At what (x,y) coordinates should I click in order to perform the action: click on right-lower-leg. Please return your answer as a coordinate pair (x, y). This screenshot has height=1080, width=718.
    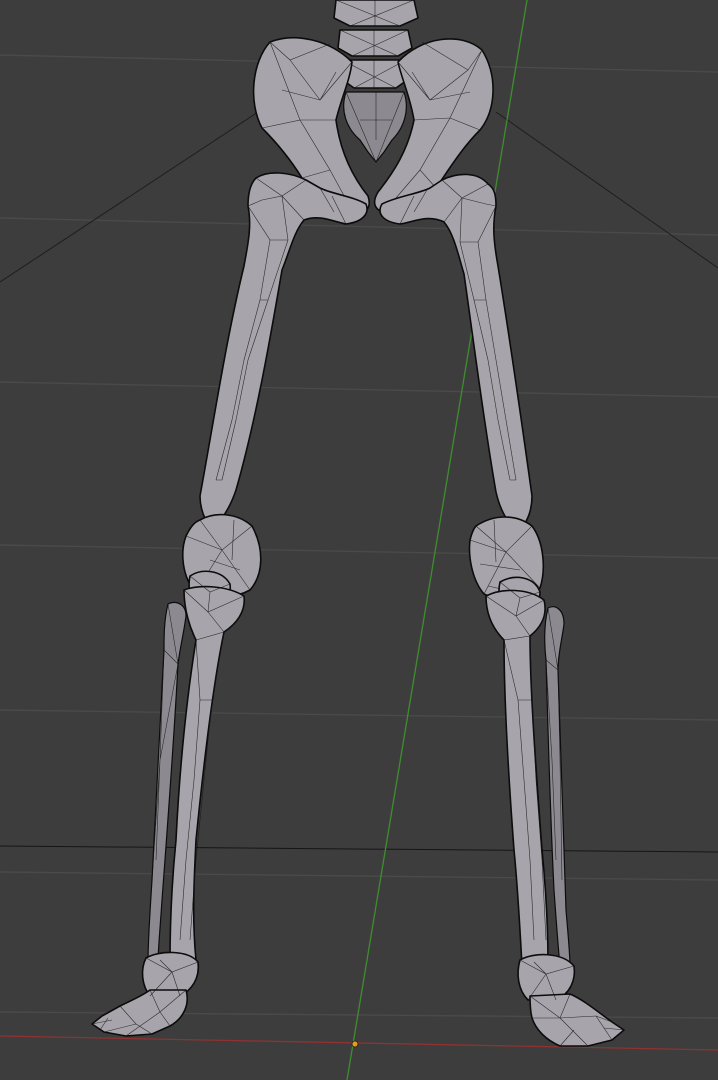
    Looking at the image, I should click on (528, 771).